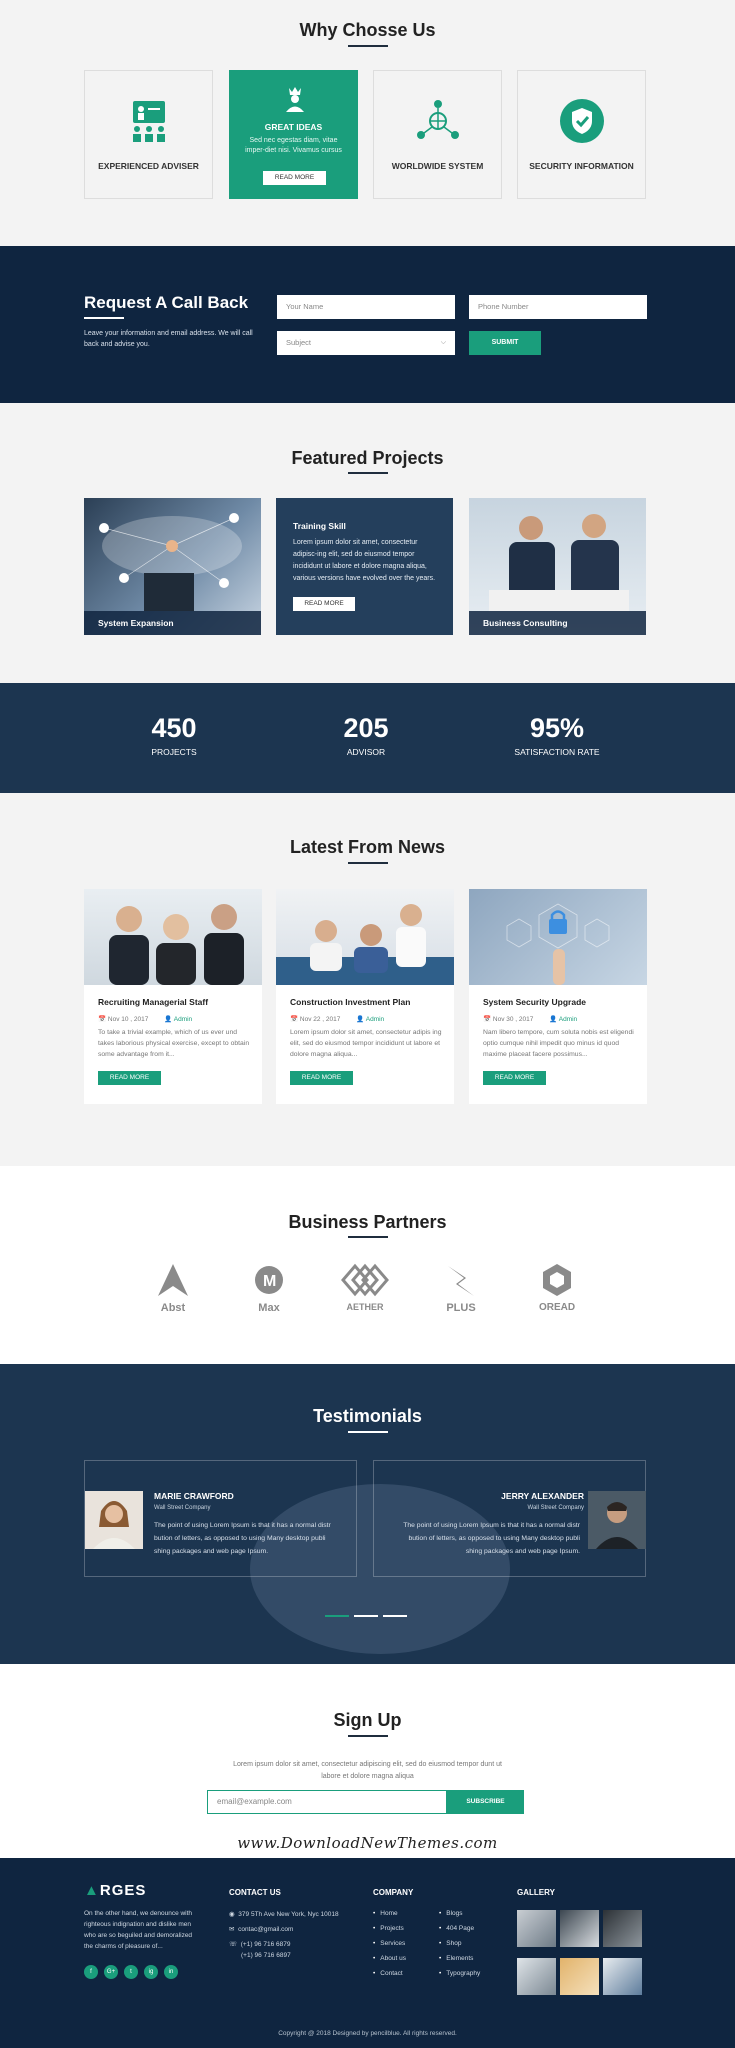 The height and width of the screenshot is (2048, 735). What do you see at coordinates (170, 562) in the screenshot?
I see `world-network-image` at bounding box center [170, 562].